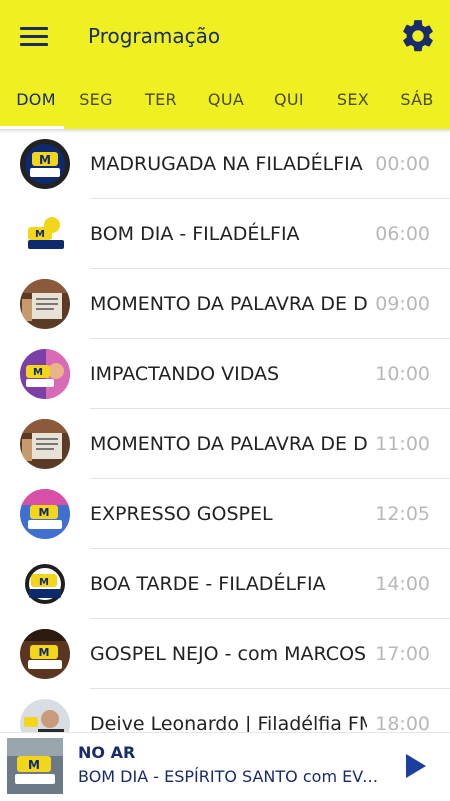  I want to click on schedule-row: M BOM DIA - FILADÉLFIA 06:00, so click(225, 234).